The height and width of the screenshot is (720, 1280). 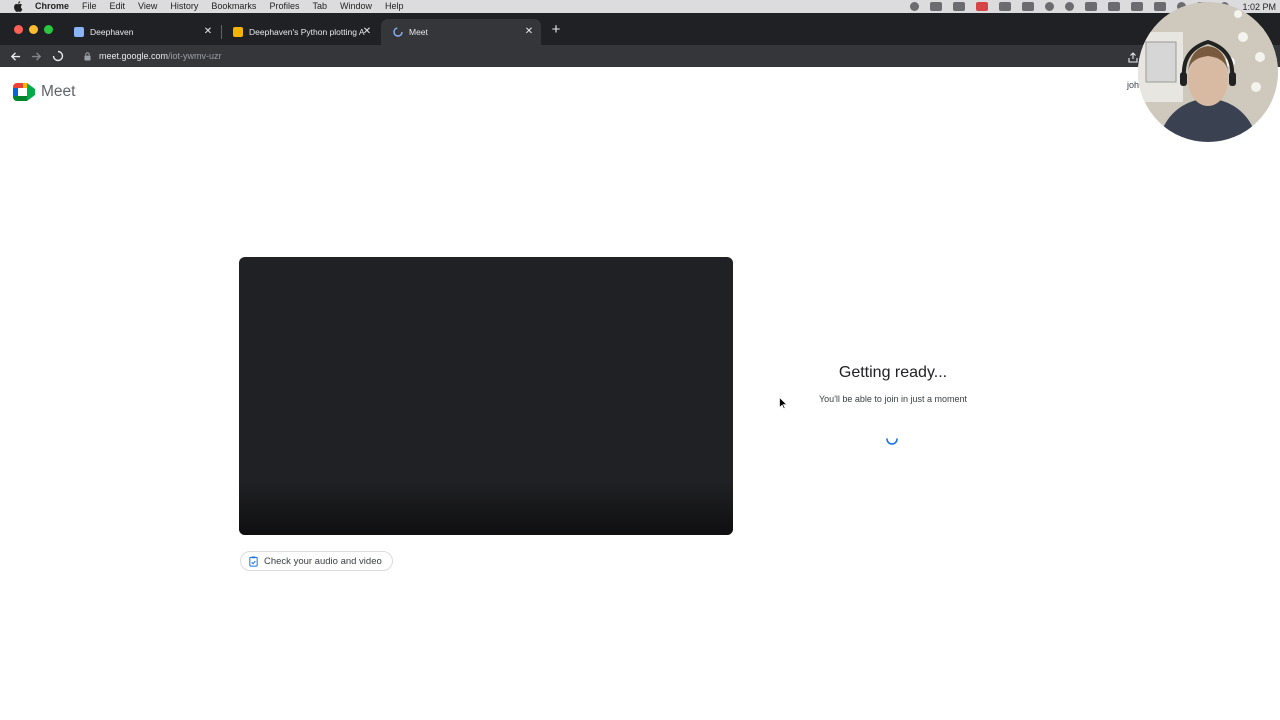 What do you see at coordinates (1208, 72) in the screenshot?
I see `presenter-webcam-overlay` at bounding box center [1208, 72].